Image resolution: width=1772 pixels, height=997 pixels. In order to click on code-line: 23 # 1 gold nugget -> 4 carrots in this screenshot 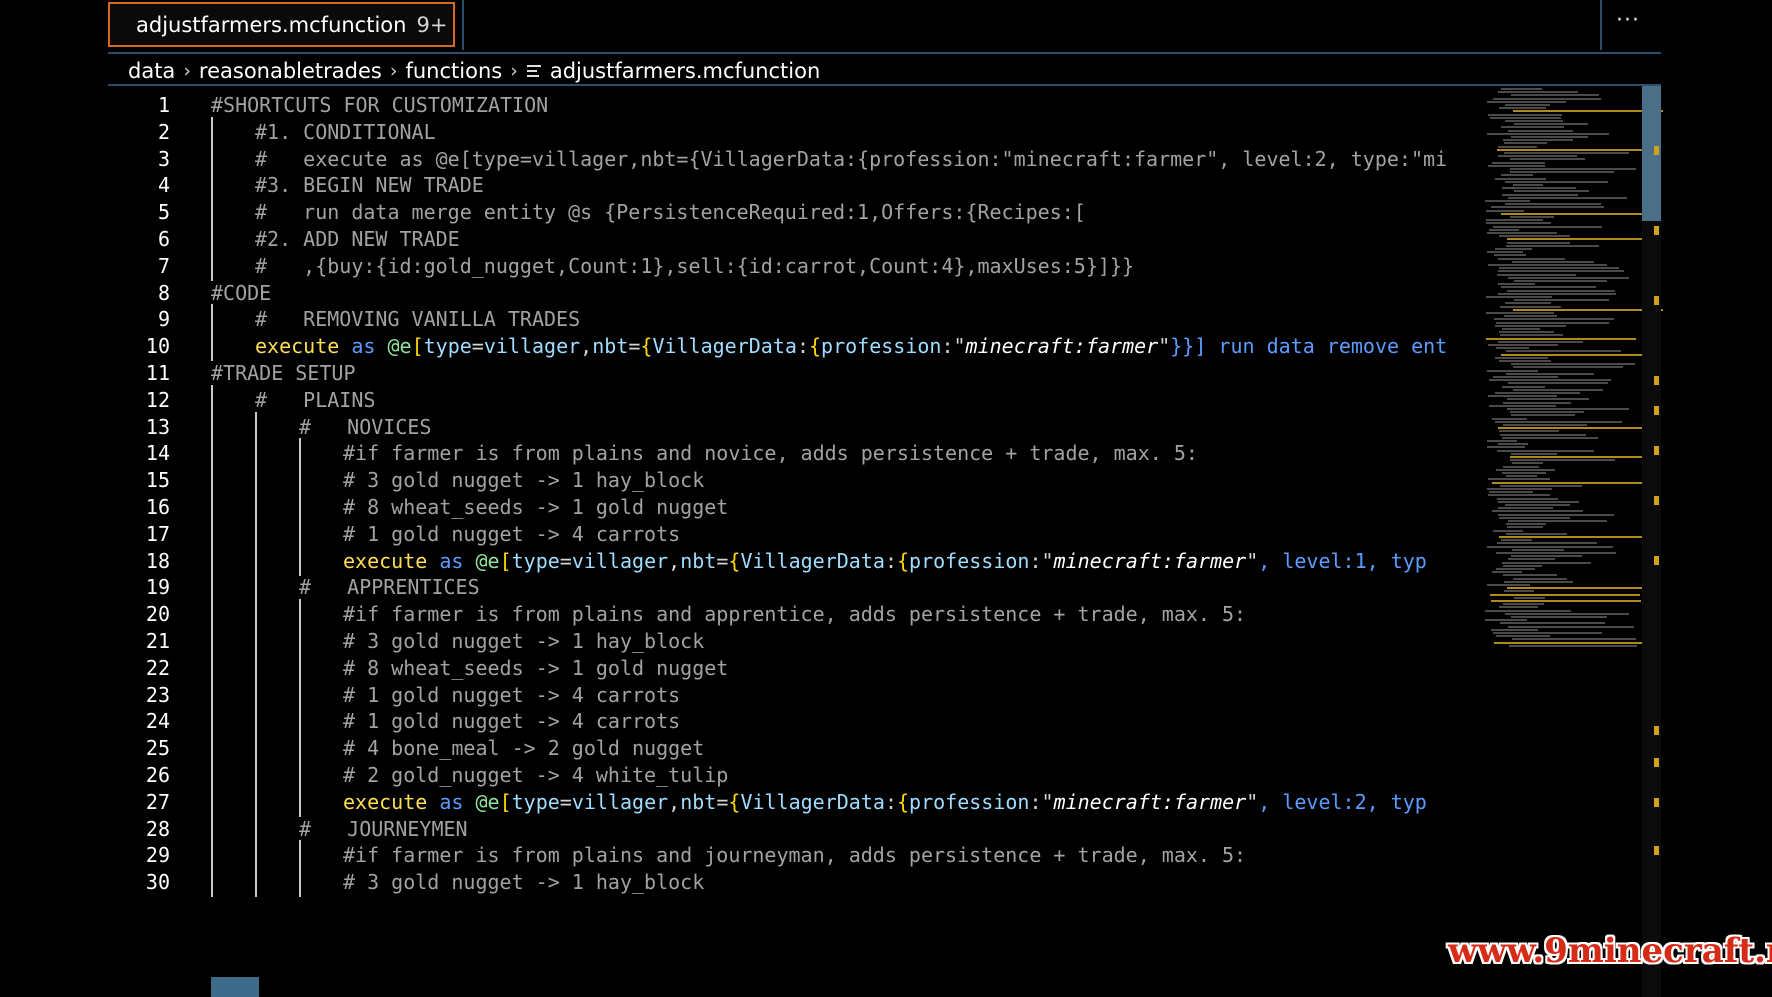, I will do `click(786, 694)`.